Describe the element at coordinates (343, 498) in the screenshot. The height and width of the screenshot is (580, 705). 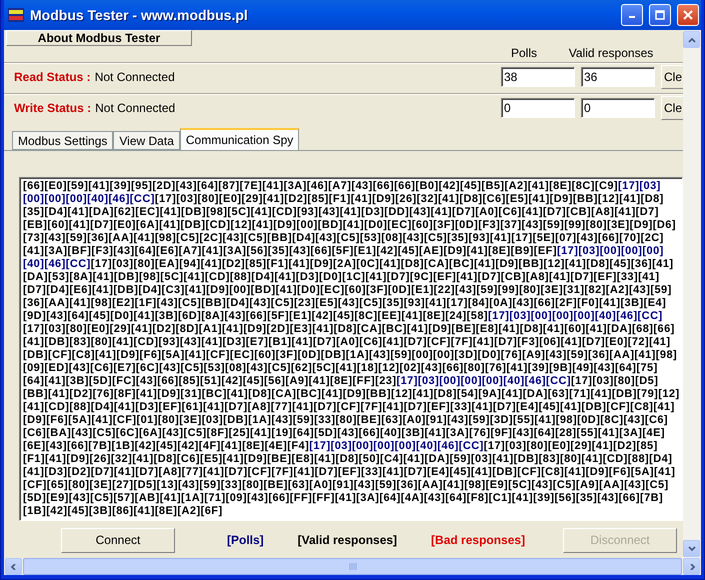
I see `log-line: [5D][E9][43][C5][57][AB][41][1A][71][09][43][66][FF][FF][41][3A][64][4A][43][64][F8][C1][41][39][56][35][43][66][7B]` at that location.